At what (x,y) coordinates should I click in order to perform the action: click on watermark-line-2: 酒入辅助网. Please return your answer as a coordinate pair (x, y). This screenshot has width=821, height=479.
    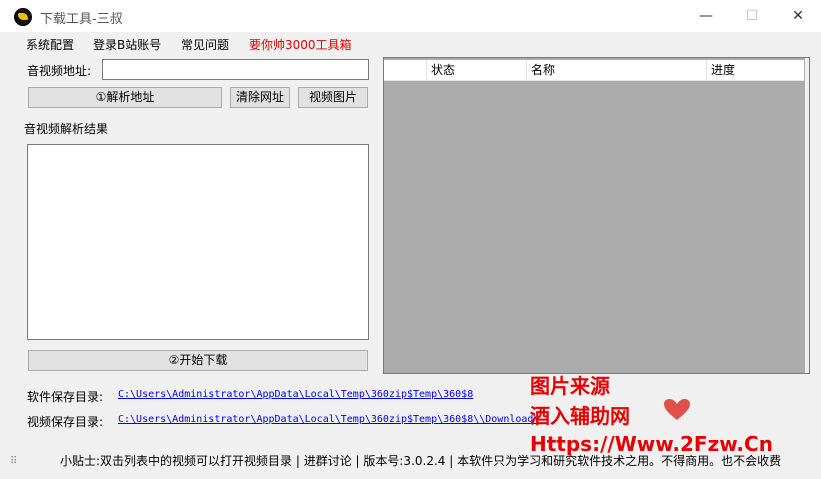
    Looking at the image, I should click on (580, 416).